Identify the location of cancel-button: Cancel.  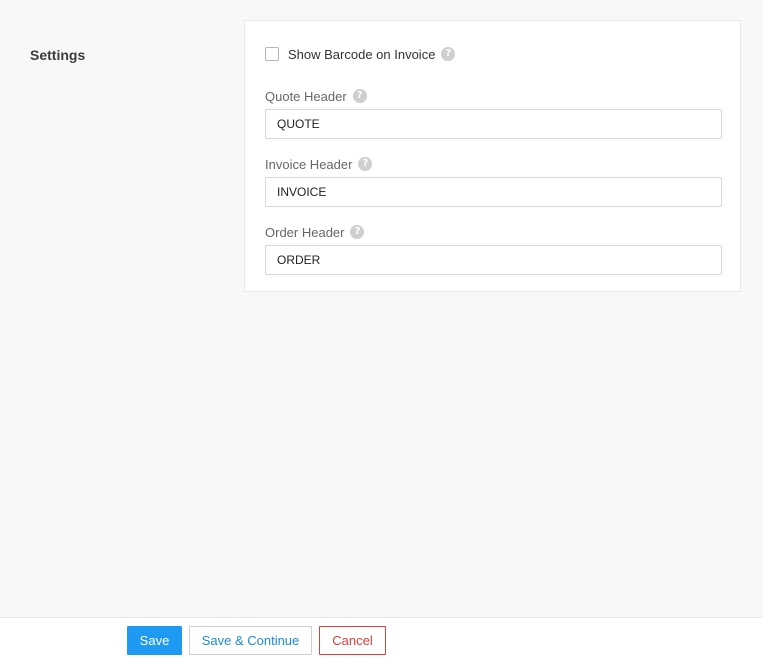
(352, 640).